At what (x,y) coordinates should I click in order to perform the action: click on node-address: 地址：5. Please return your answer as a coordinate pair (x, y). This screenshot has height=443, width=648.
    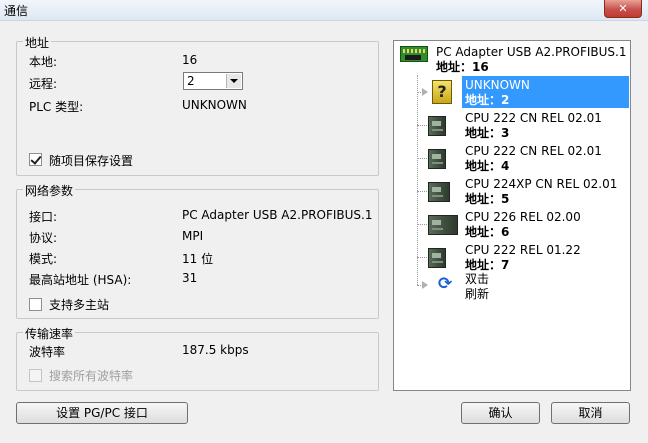
    Looking at the image, I should click on (487, 199).